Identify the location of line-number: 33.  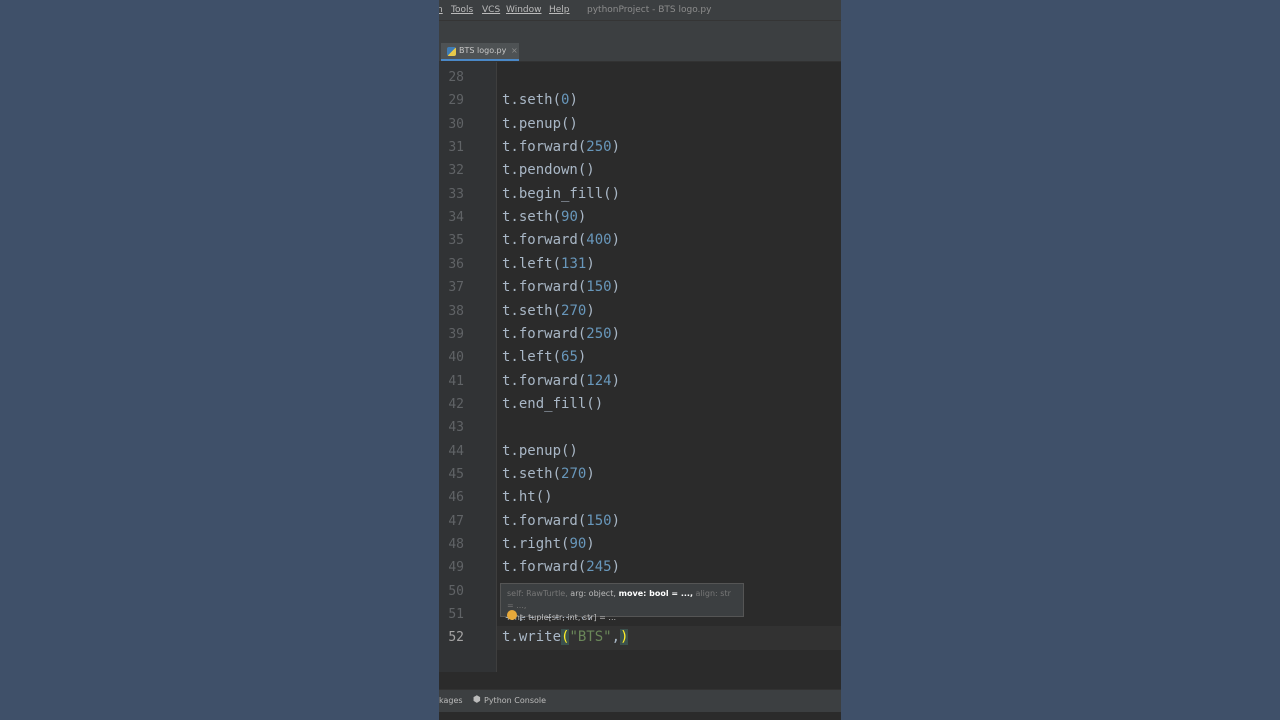
(456, 194).